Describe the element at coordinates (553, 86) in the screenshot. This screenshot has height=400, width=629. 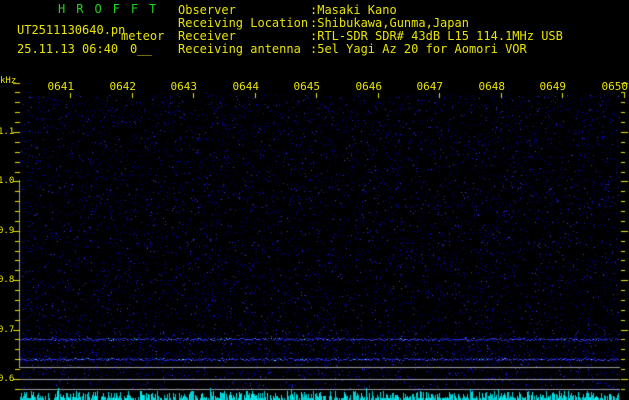
I see `time-tick-label: 0649` at that location.